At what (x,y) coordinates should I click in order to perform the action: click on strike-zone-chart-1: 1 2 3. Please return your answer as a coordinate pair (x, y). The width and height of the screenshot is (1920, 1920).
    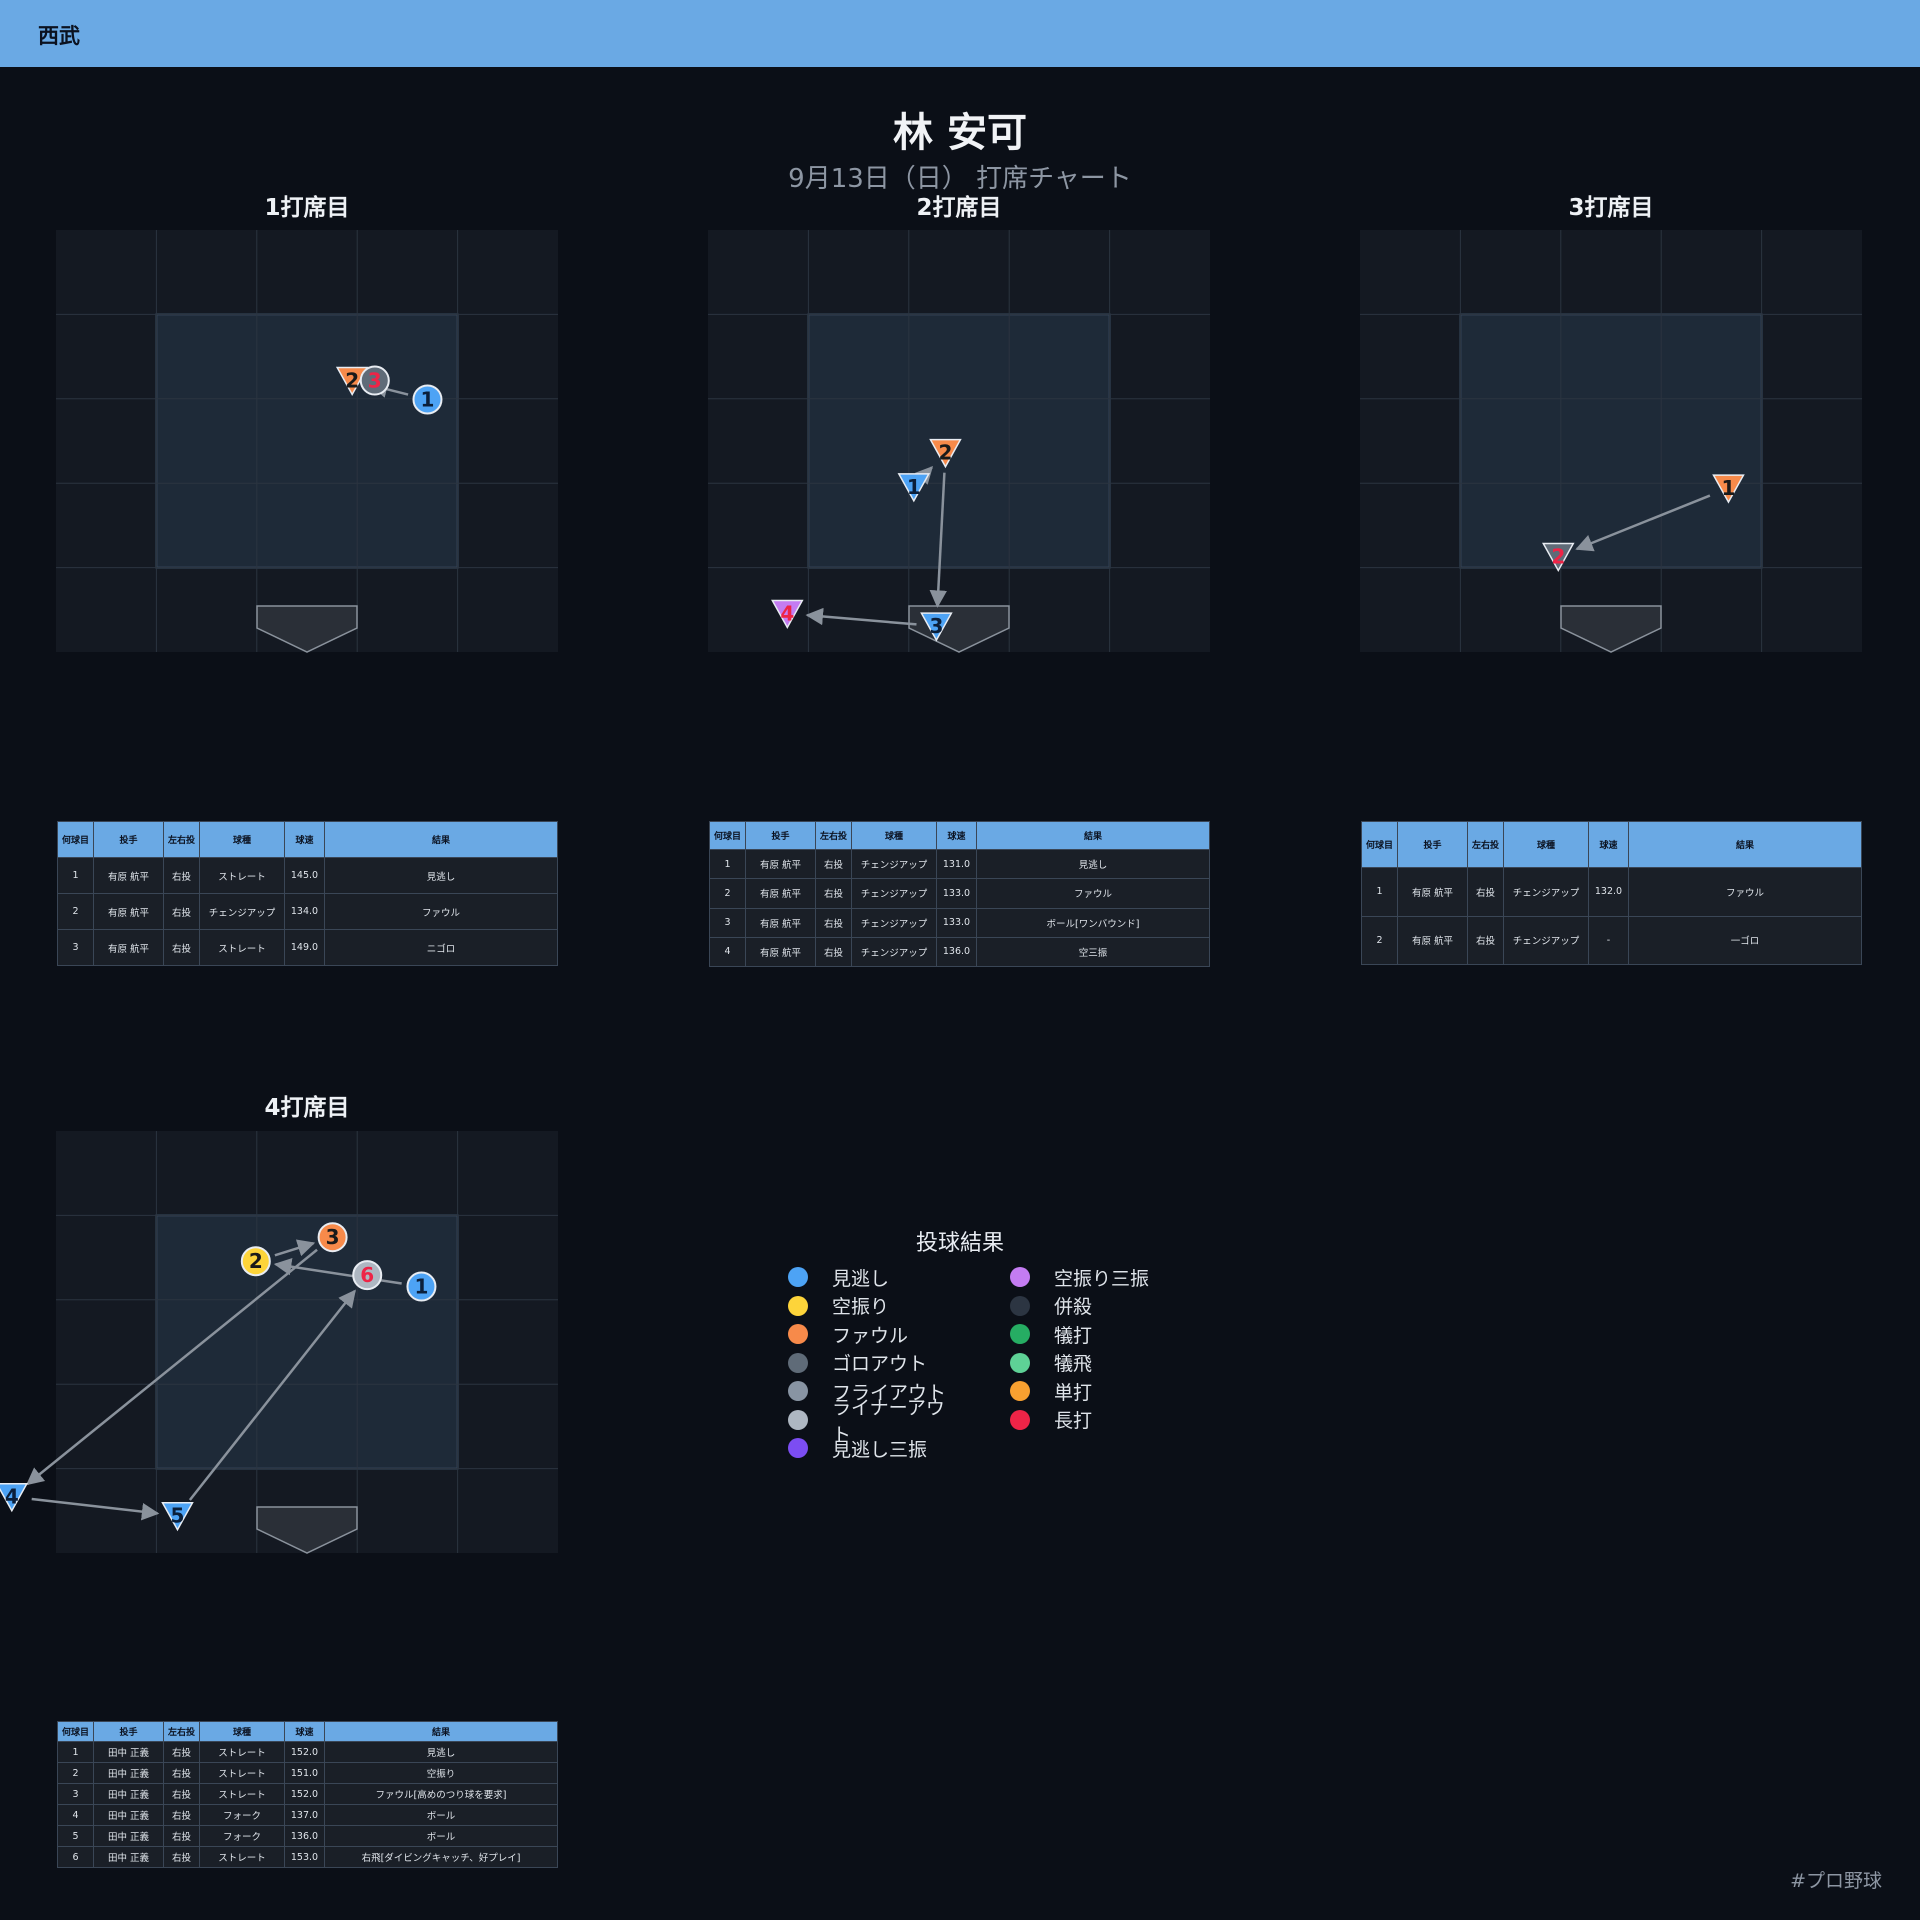
    Looking at the image, I should click on (307, 441).